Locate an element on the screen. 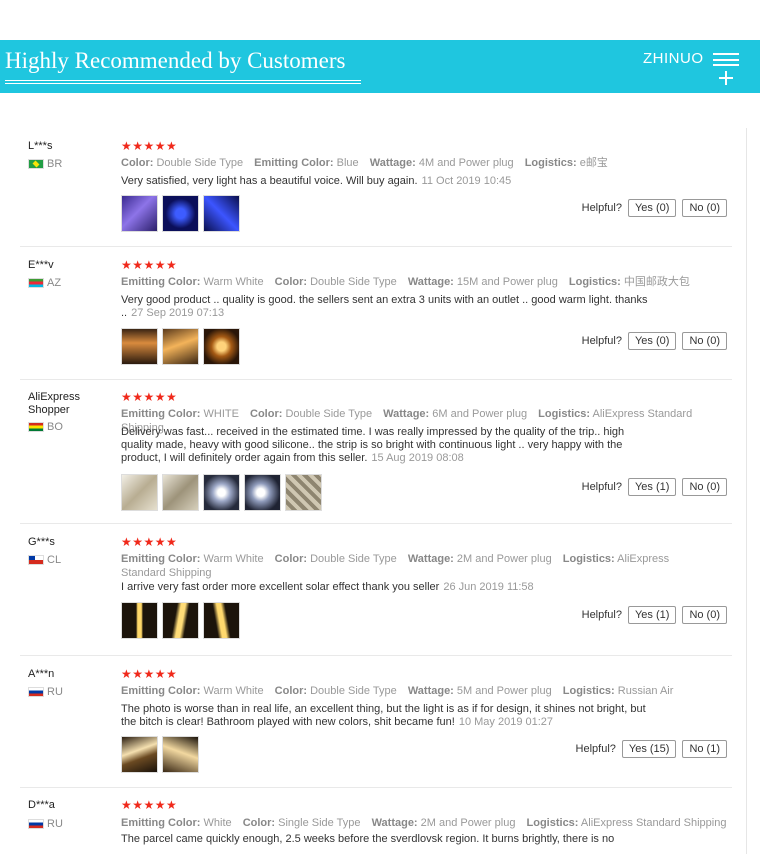 This screenshot has height=854, width=760. review-date: 26 Jun 2019 11:58 is located at coordinates (488, 587).